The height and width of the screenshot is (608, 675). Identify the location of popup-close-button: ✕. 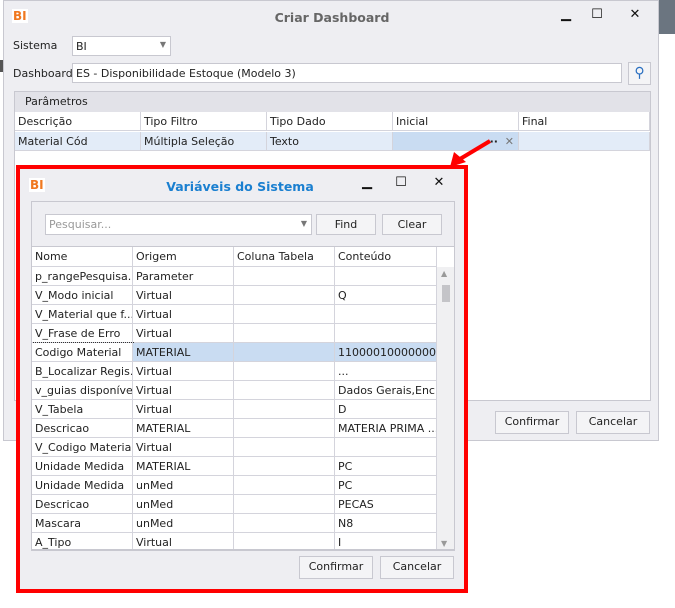
(439, 182).